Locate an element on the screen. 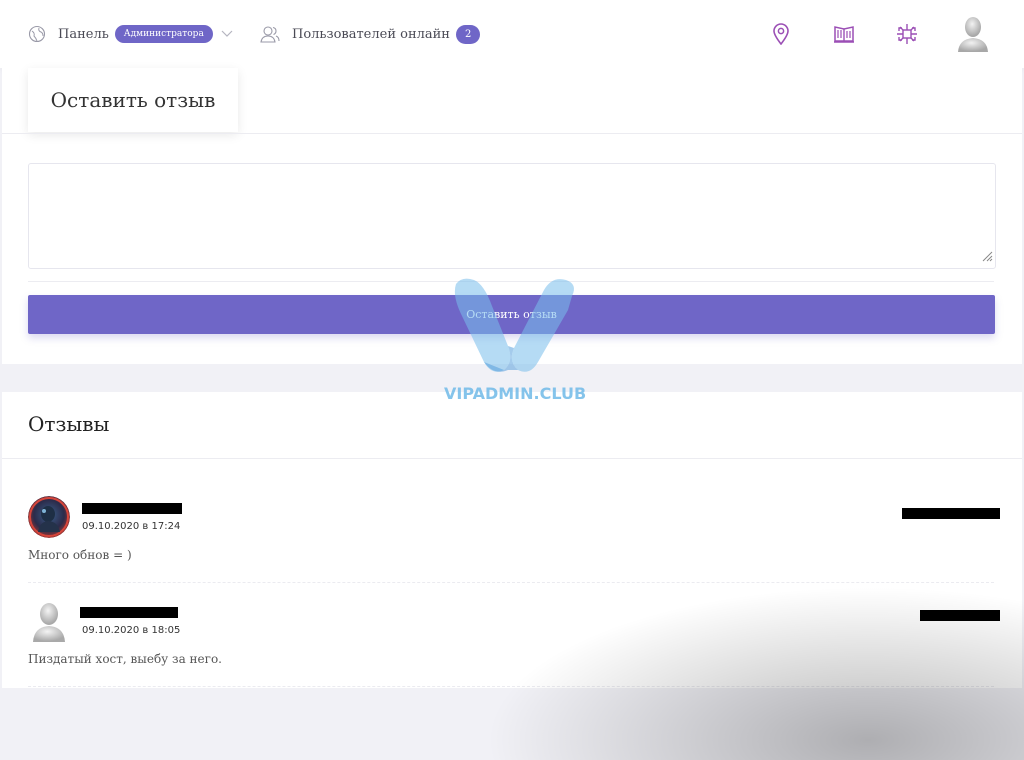  chevron-down-icon is located at coordinates (227, 34).